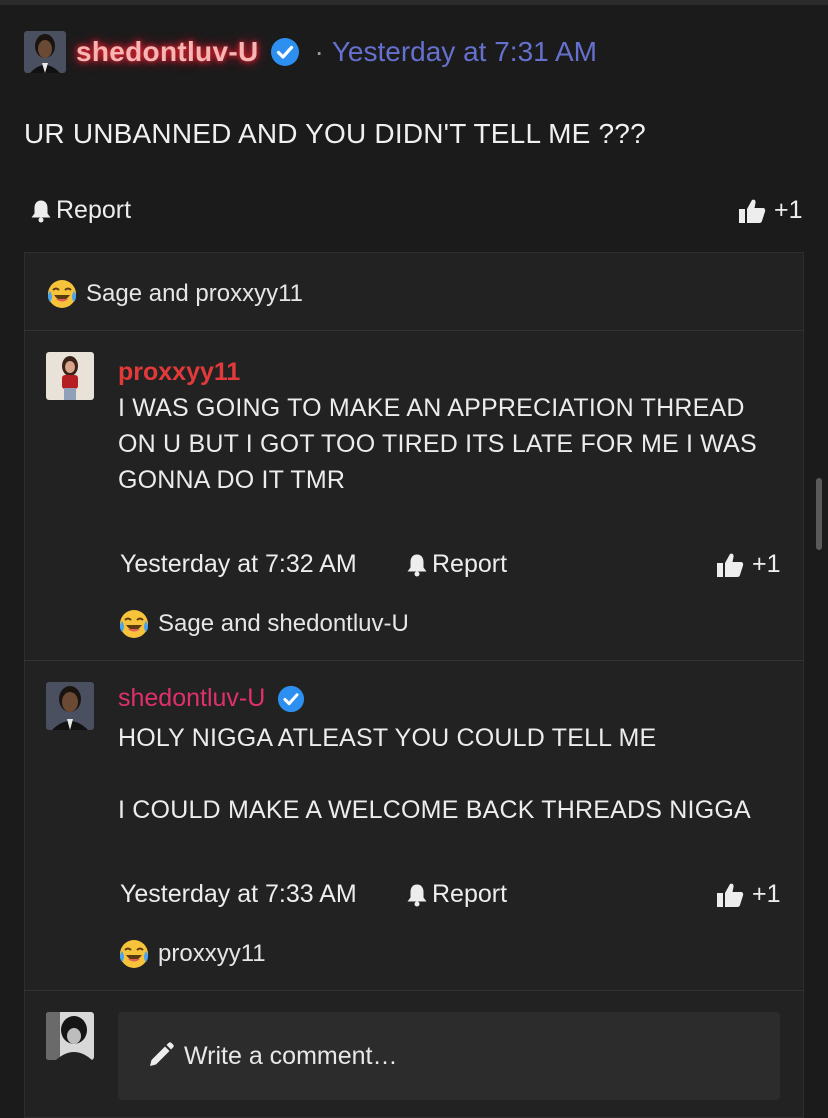 The width and height of the screenshot is (828, 1118). I want to click on reaction-names: proxxyy11, so click(212, 953).